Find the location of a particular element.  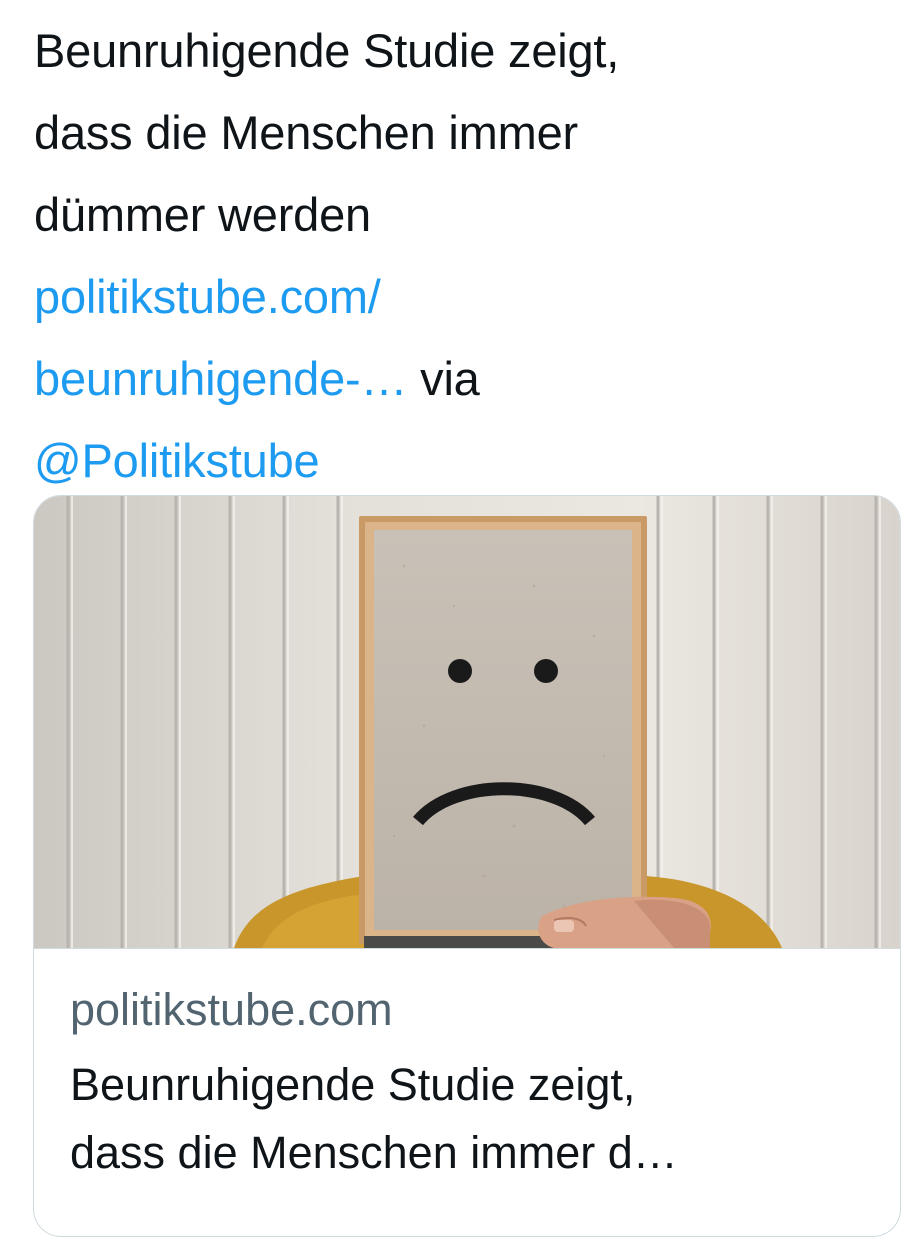

tweet-text-line: dümmer werden is located at coordinates (202, 214).